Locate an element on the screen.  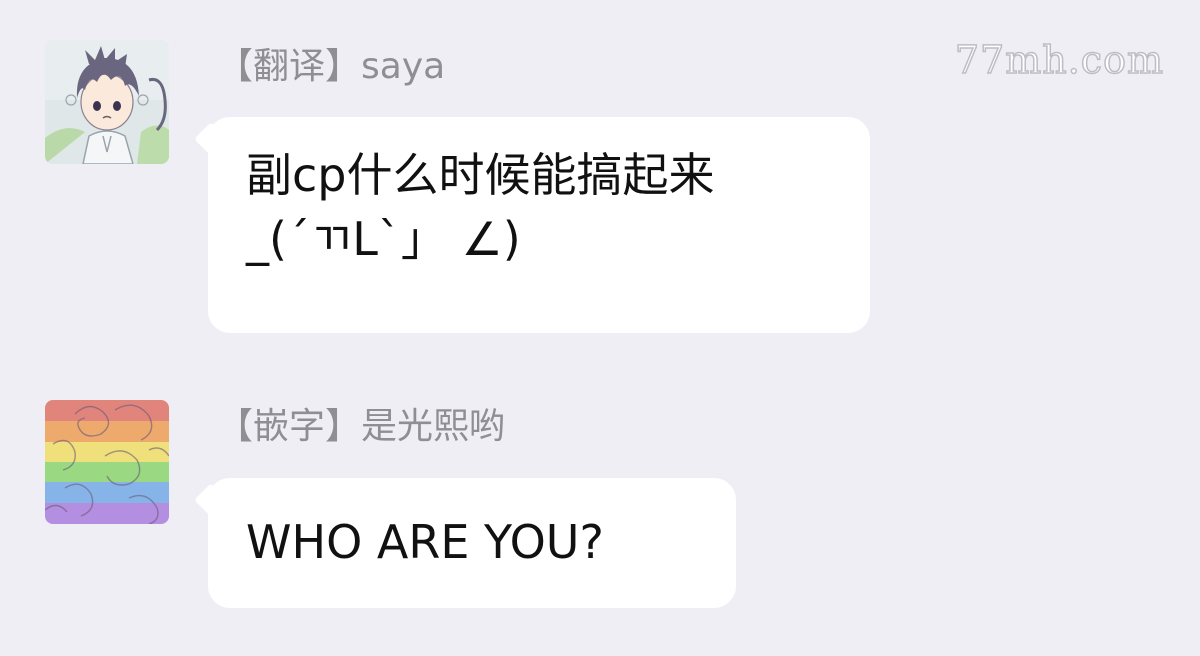
message-bubble: WHO ARE YOU? is located at coordinates (472, 543).